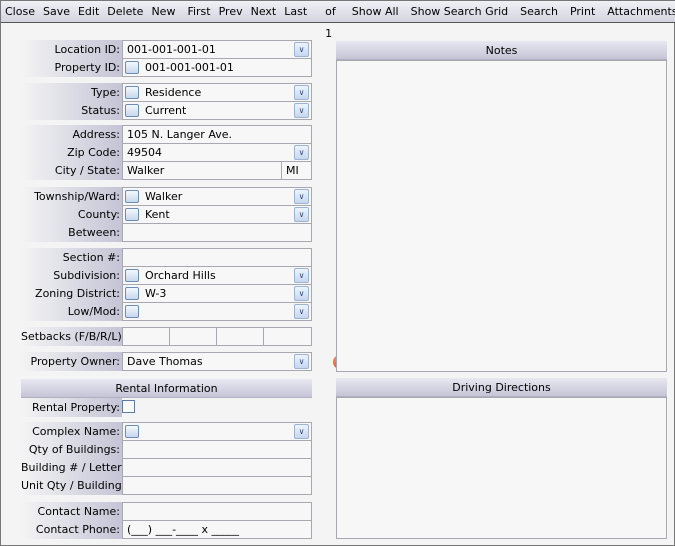  I want to click on type-field: Residence ∨, so click(217, 92).